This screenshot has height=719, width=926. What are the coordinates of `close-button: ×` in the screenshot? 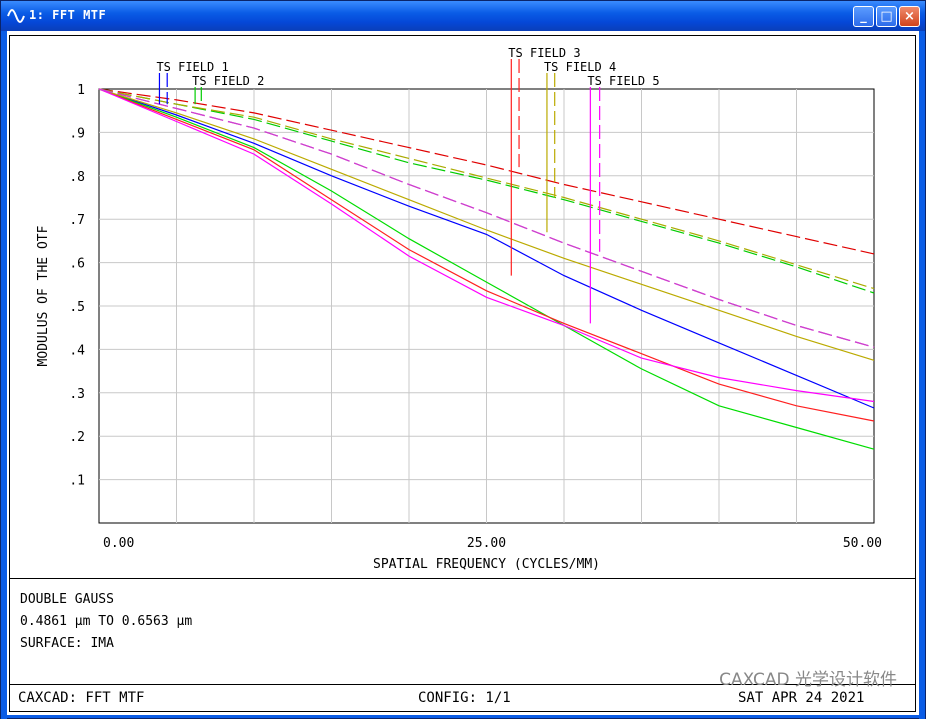 It's located at (909, 16).